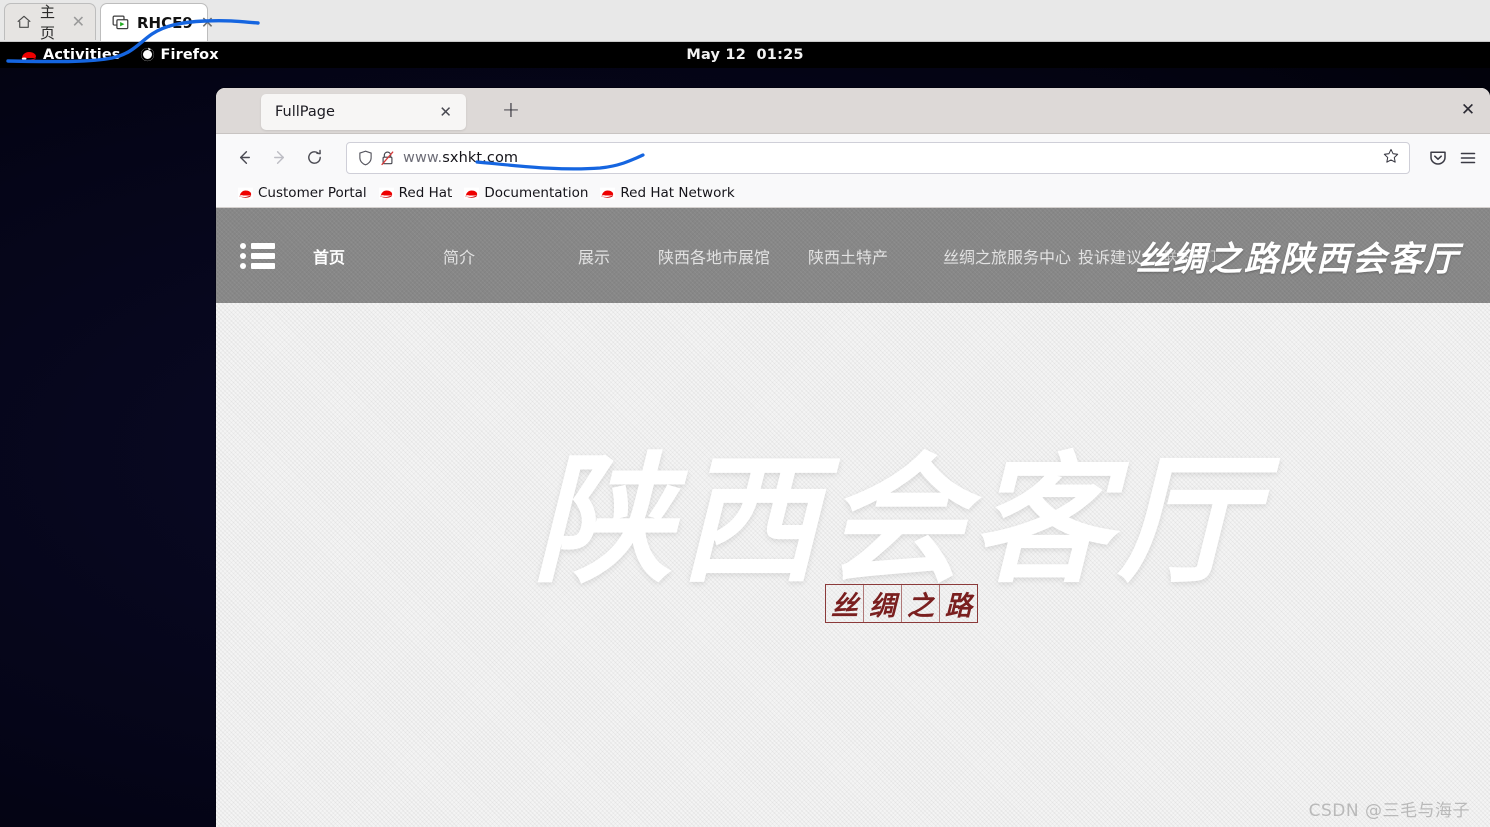 The width and height of the screenshot is (1490, 827). What do you see at coordinates (893, 158) in the screenshot?
I see `url-text: www.sxhkt.com` at bounding box center [893, 158].